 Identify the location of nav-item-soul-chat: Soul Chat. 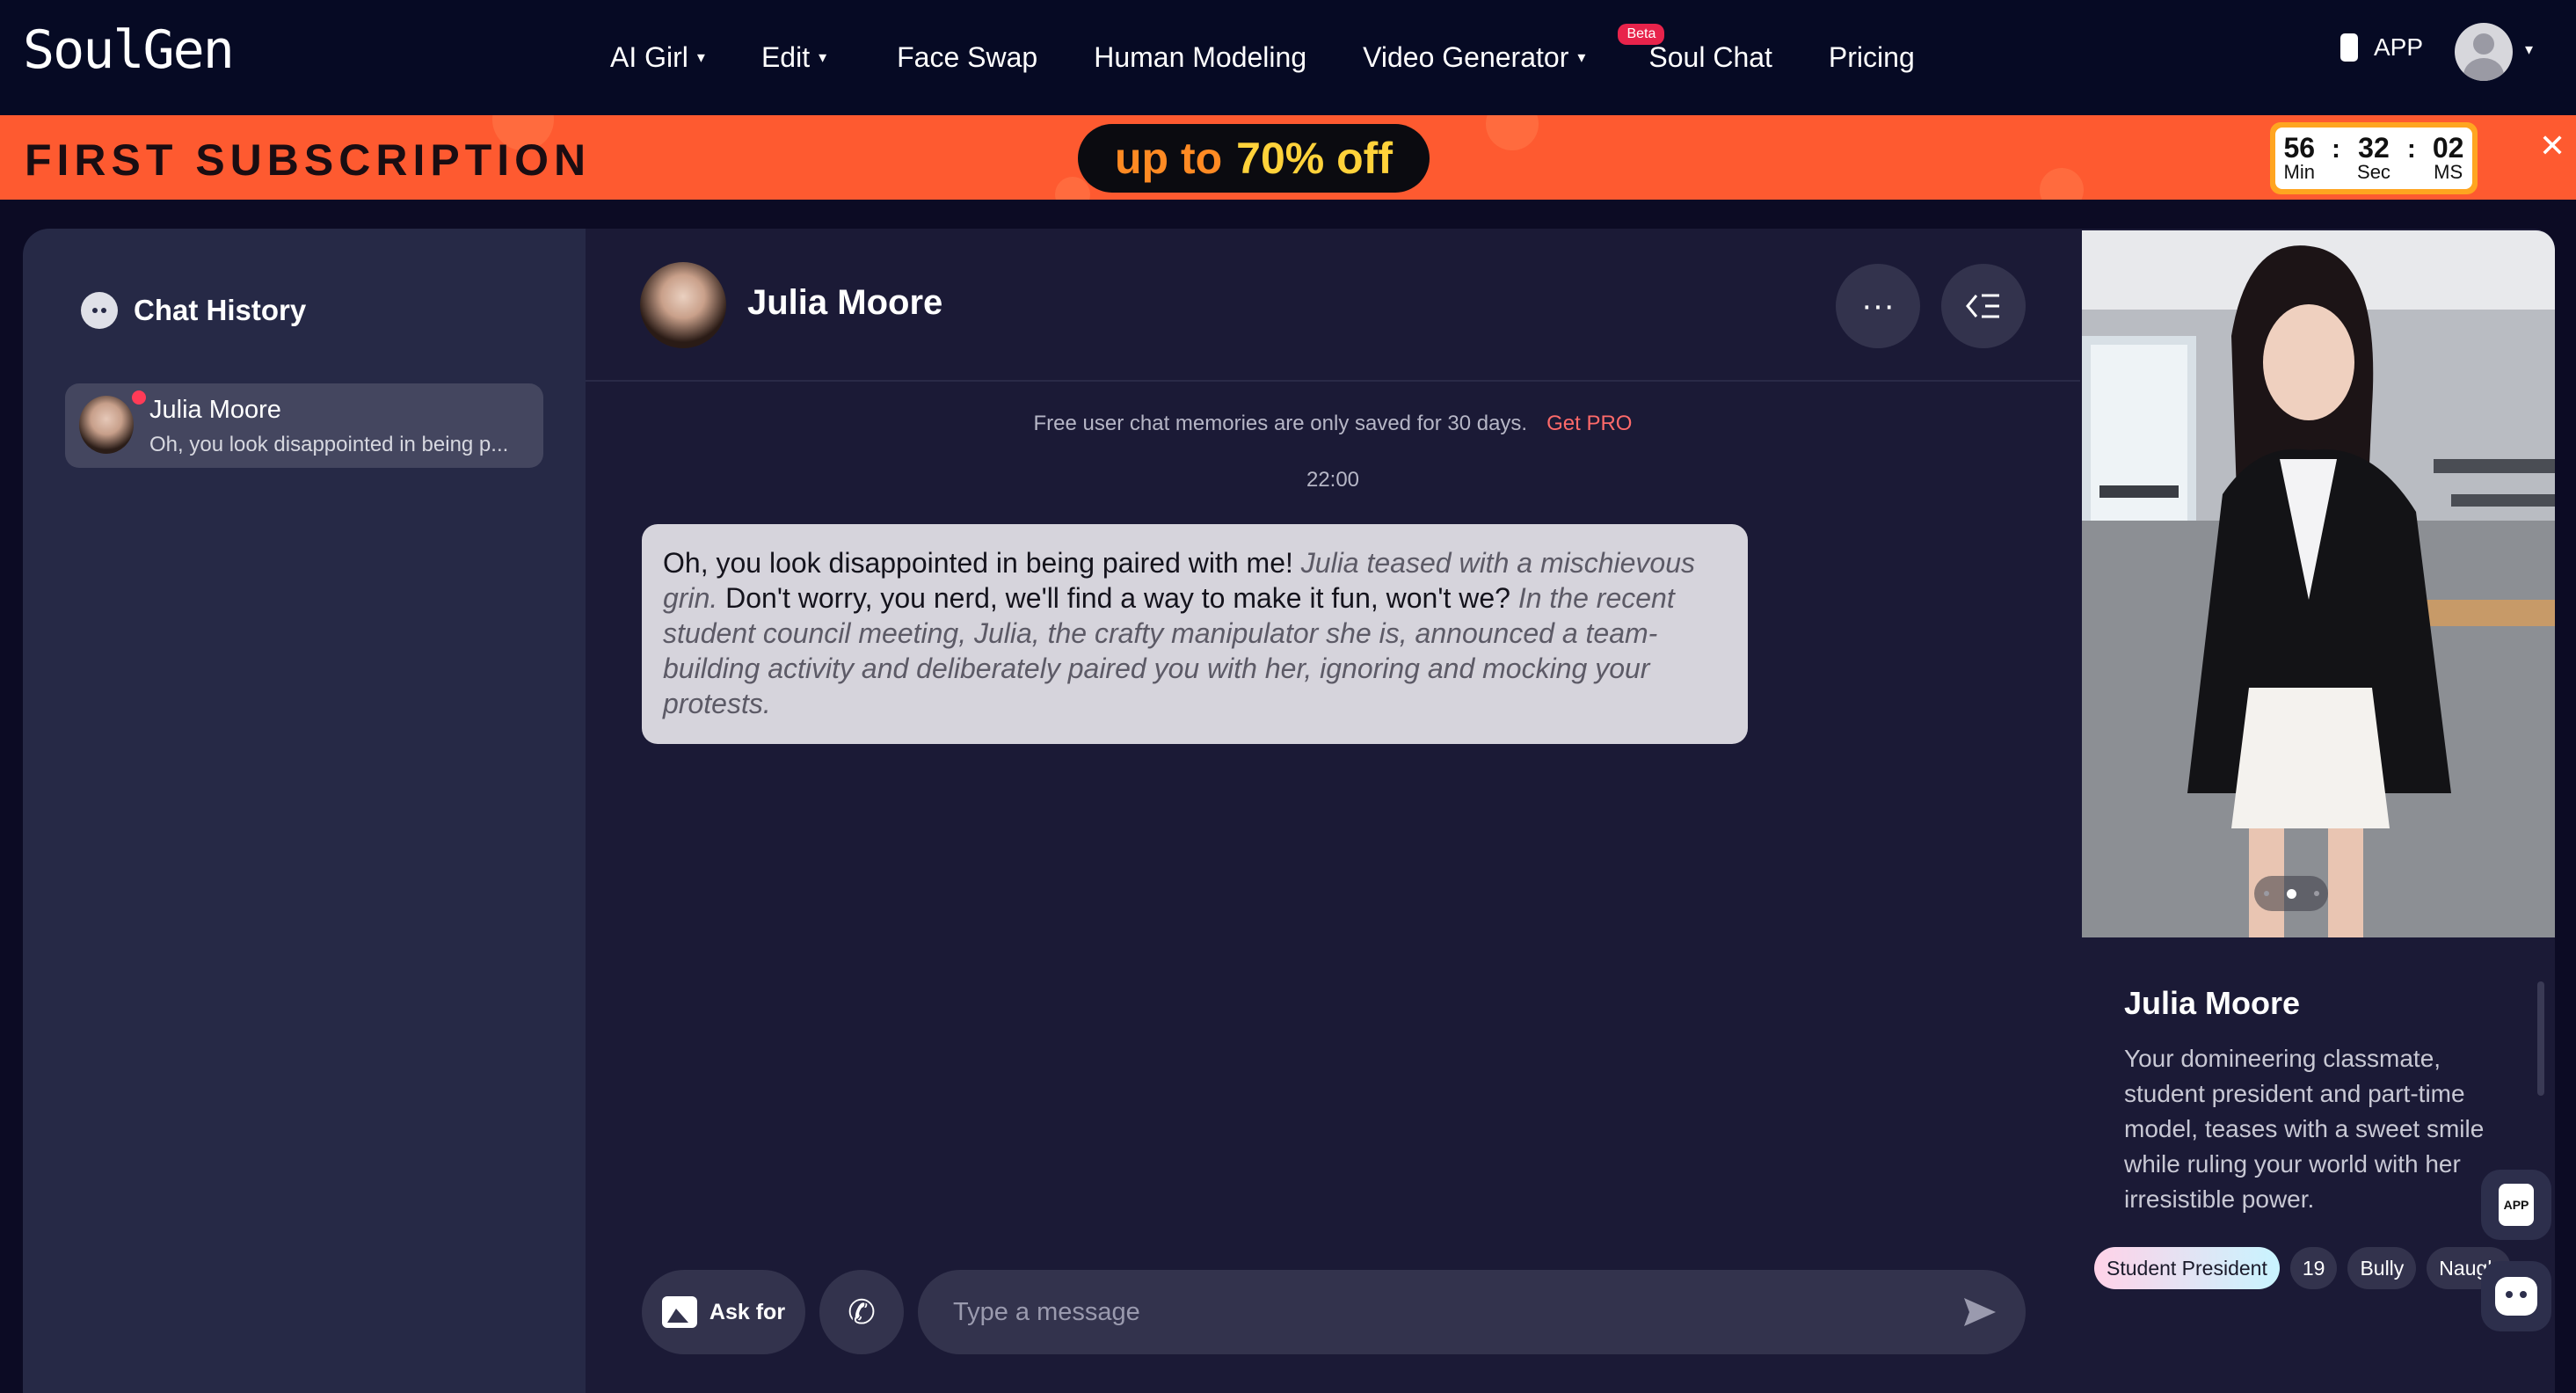
(1710, 58).